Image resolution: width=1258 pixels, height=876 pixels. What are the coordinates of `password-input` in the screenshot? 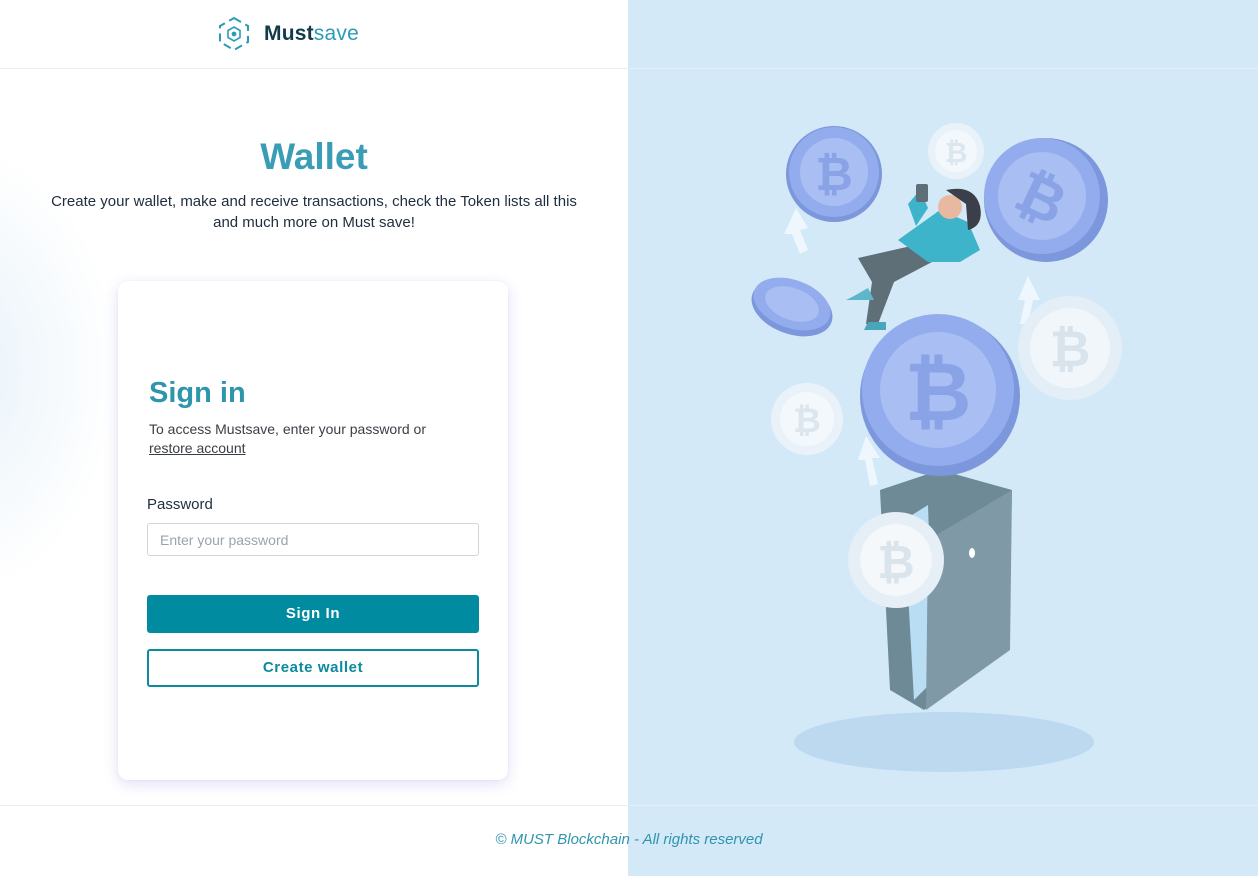 It's located at (313, 539).